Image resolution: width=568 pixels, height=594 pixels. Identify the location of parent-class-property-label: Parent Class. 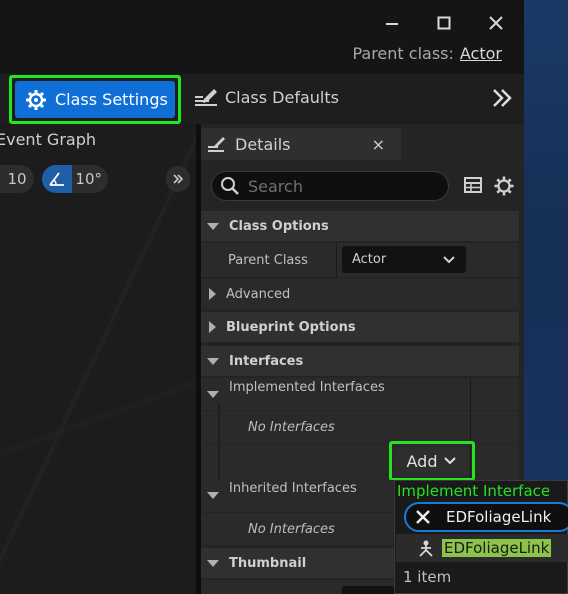
(268, 260).